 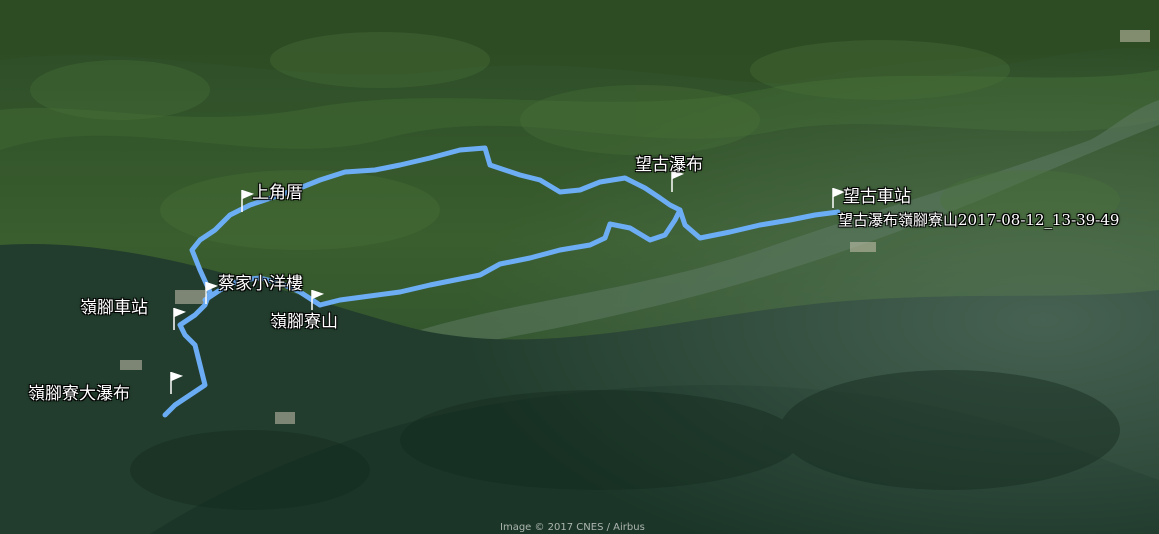 I want to click on place-label: 望古瀑布, so click(x=669, y=165).